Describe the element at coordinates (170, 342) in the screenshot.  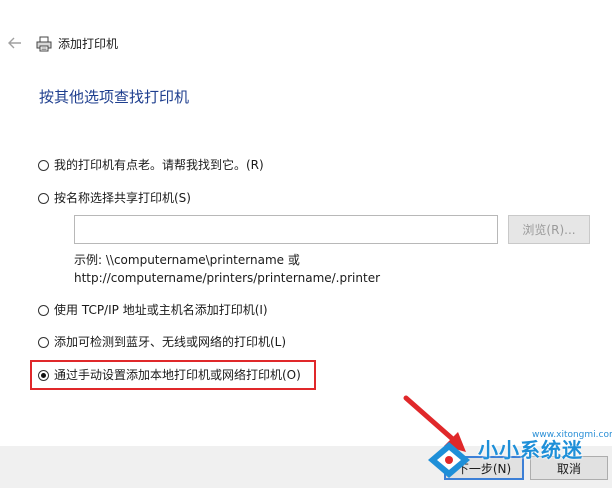
I see `option-bluetooth-wireless-label: 添加可检测到蓝牙、无线或网络的打印机(L)` at that location.